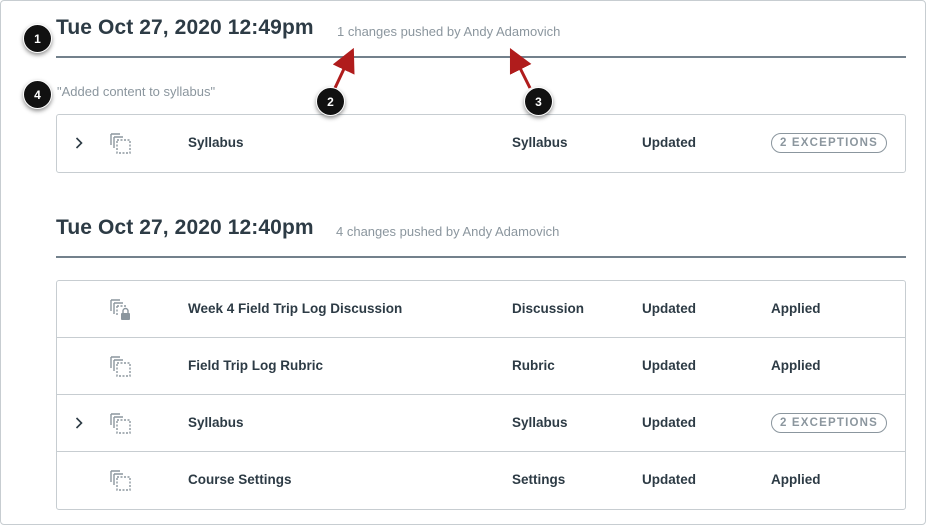  What do you see at coordinates (185, 227) in the screenshot?
I see `sync-timestamp: Tue Oct 27, 2020 12:40pm` at bounding box center [185, 227].